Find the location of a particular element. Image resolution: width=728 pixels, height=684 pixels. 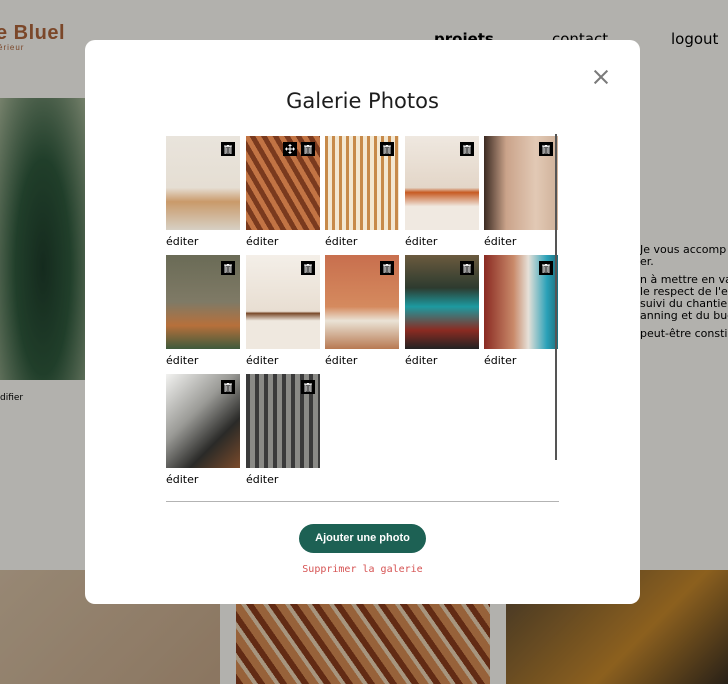

divider is located at coordinates (362, 501).